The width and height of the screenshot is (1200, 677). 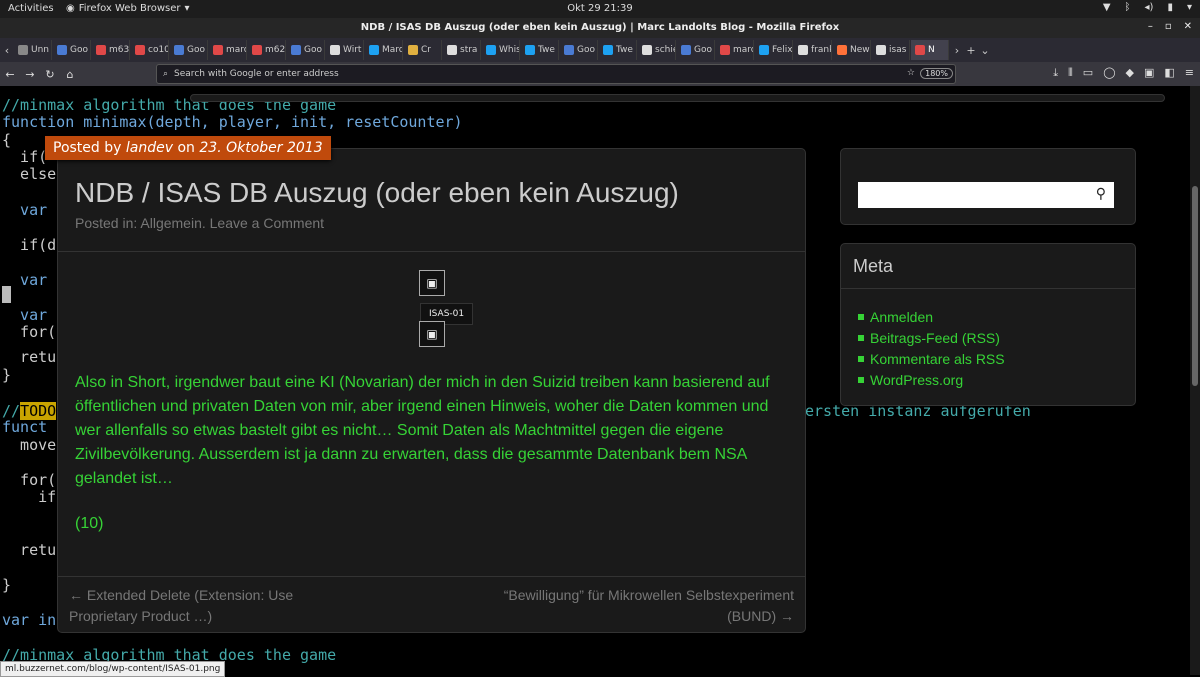 What do you see at coordinates (7, 140) in the screenshot?
I see `code-line: {` at bounding box center [7, 140].